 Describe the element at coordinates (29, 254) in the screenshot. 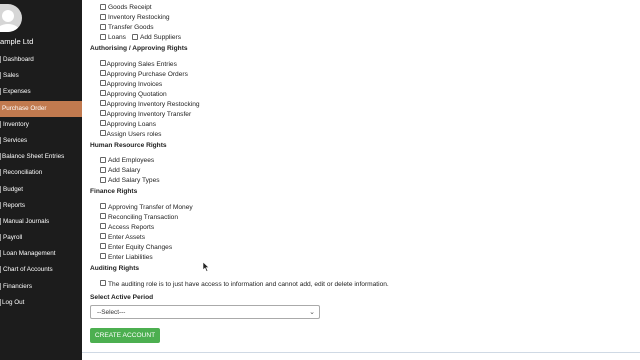

I see `sidebar-item-label: Loan Management` at that location.